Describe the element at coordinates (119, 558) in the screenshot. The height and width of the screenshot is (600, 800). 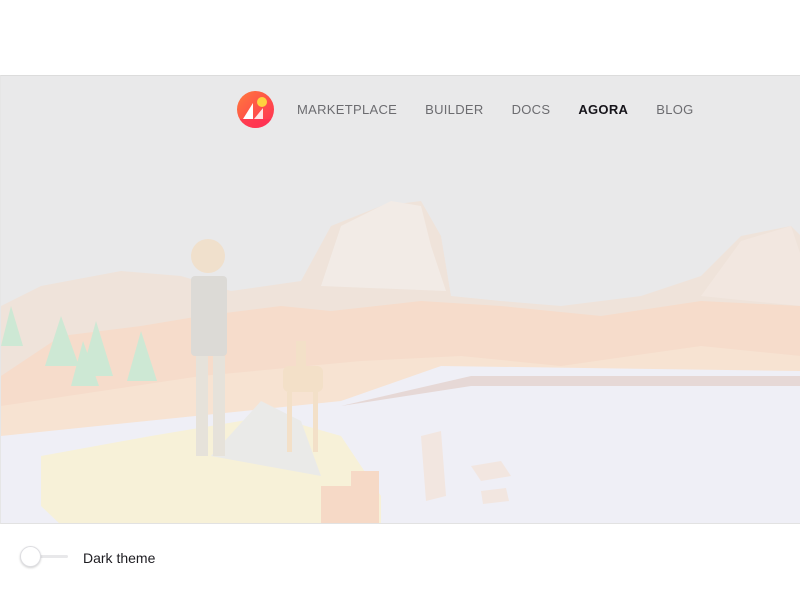
I see `dark-theme-label: Dark theme` at that location.